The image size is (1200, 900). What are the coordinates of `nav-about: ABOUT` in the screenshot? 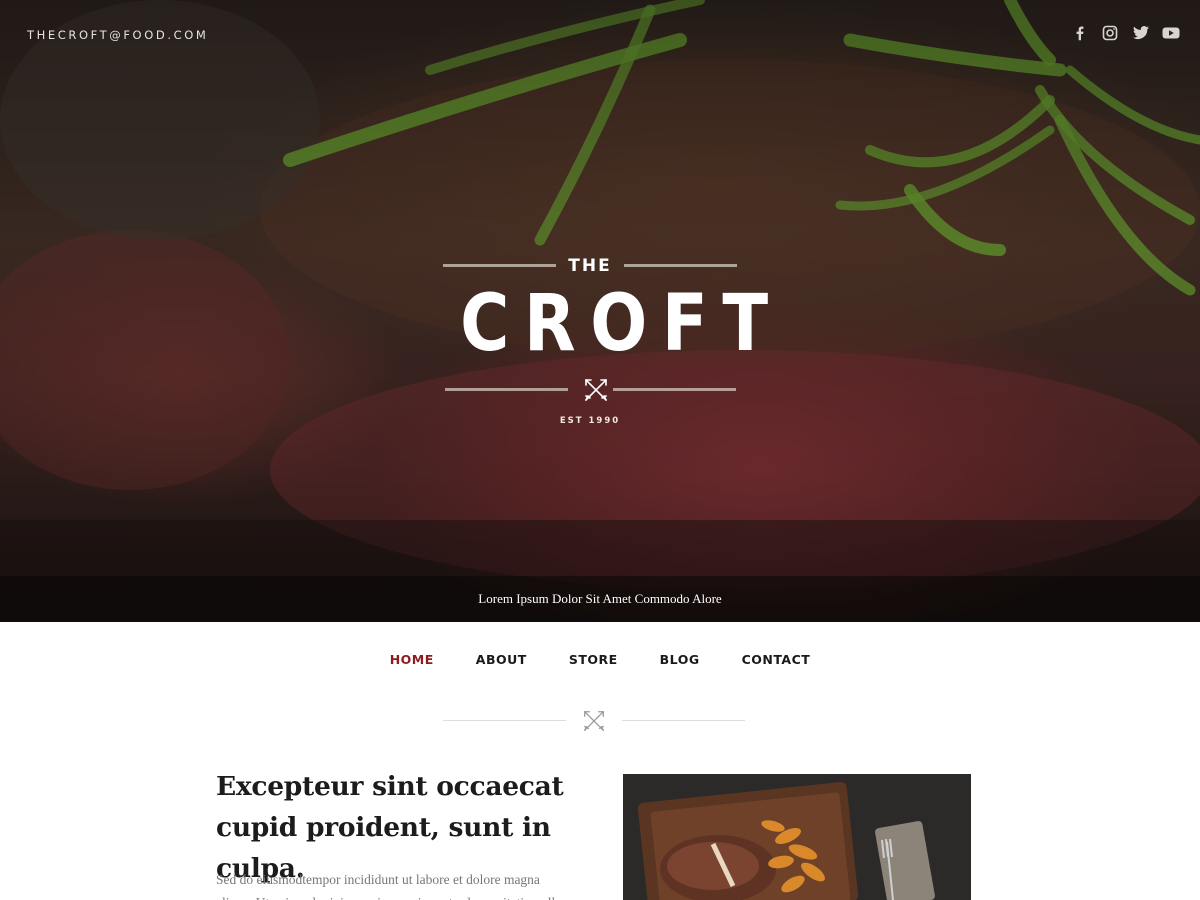 It's located at (501, 659).